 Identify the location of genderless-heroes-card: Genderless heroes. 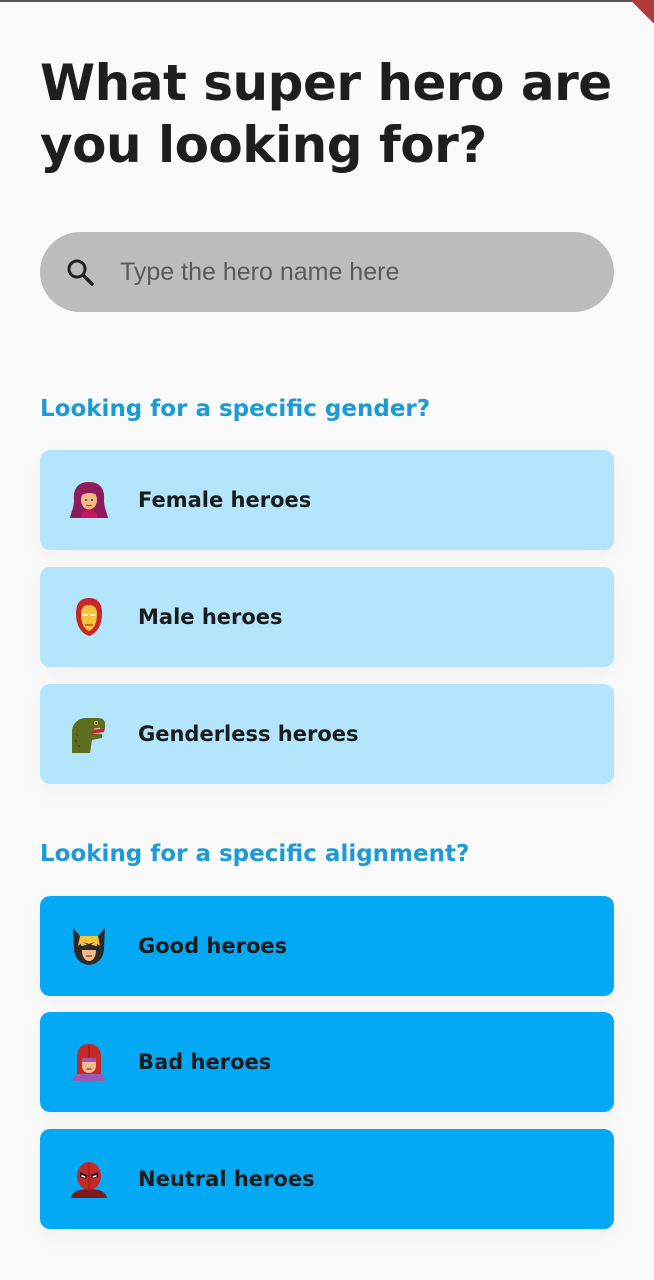
(327, 734).